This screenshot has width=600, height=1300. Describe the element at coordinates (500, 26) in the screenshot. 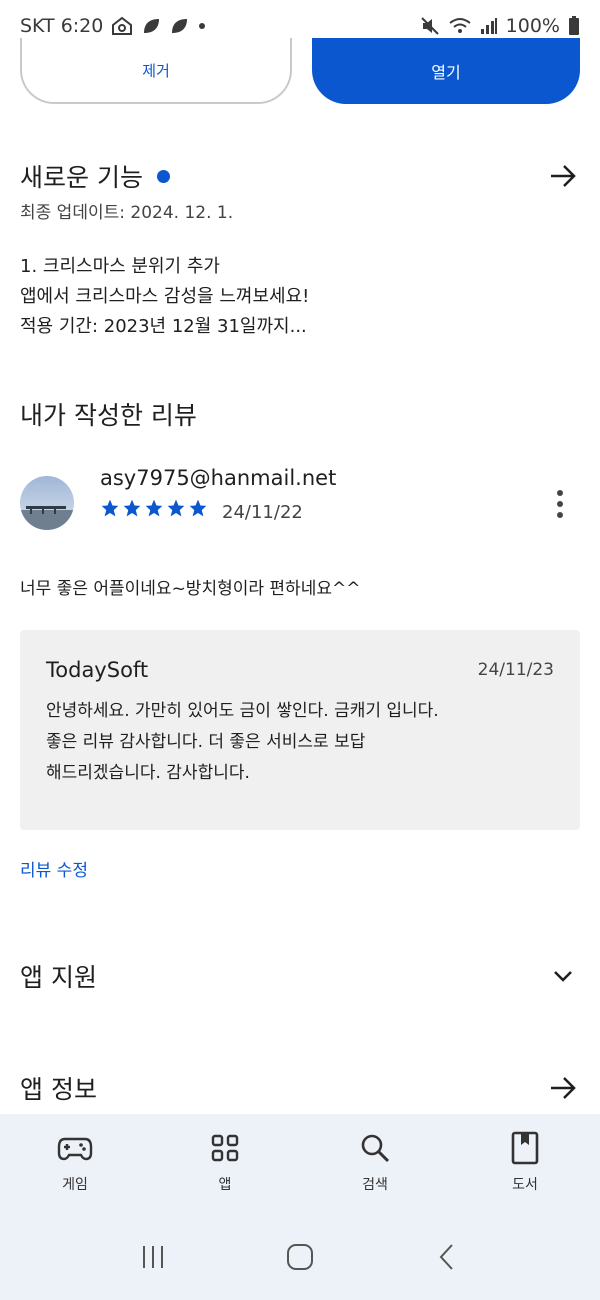

I see `status-right: 100%` at that location.